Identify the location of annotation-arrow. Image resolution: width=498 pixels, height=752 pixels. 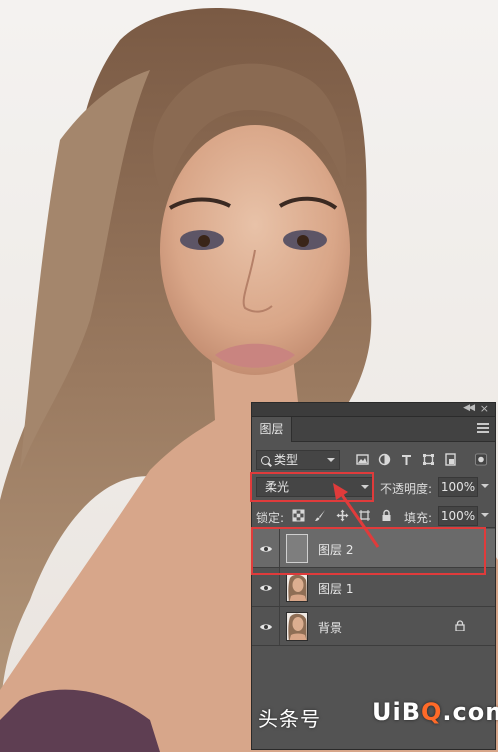
(356, 515).